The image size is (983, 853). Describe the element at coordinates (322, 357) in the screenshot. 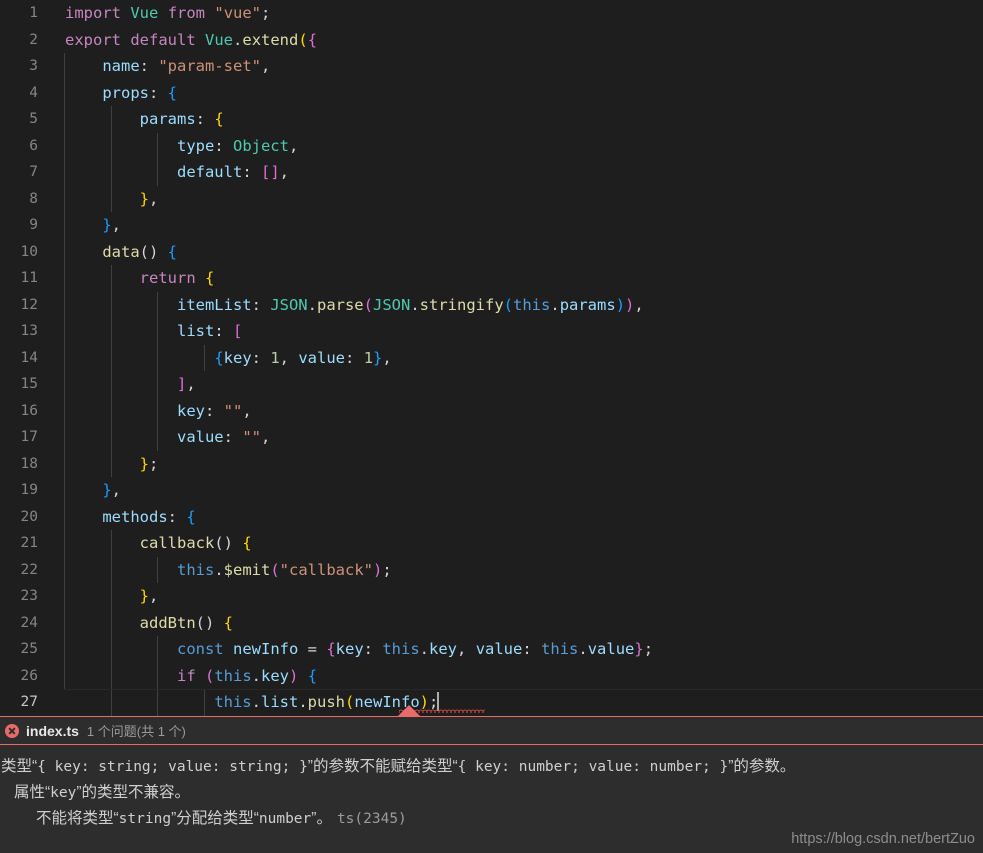

I see `code-token: value` at that location.